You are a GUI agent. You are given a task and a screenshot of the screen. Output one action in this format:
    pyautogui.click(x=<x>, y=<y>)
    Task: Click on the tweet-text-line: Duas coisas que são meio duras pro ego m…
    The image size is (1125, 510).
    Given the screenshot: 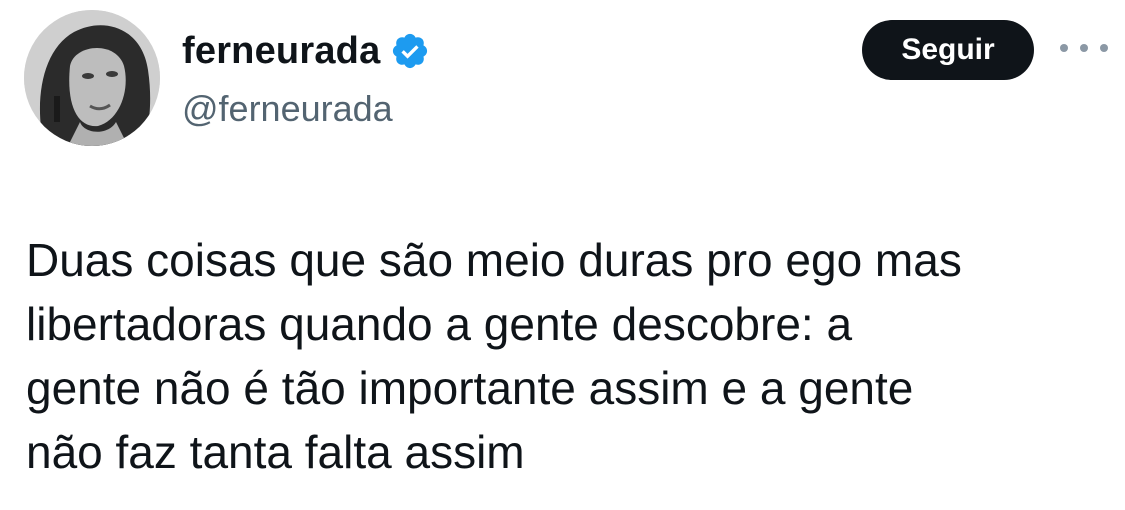 What is the action you would take?
    pyautogui.click(x=494, y=260)
    